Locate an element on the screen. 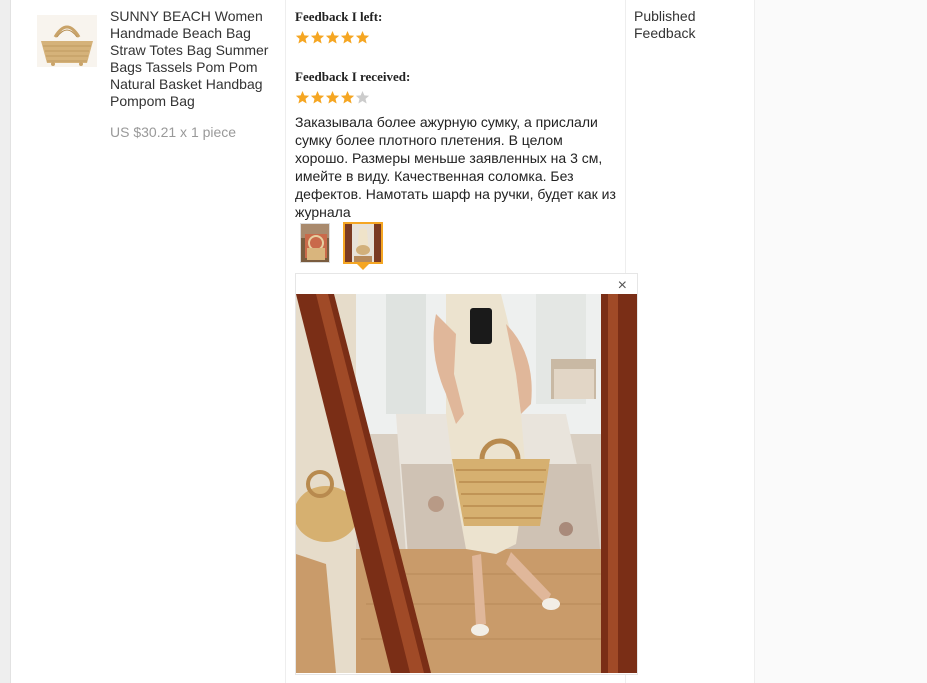 The image size is (927, 683). feedback-received-heading: Feedback I received: is located at coordinates (353, 76).